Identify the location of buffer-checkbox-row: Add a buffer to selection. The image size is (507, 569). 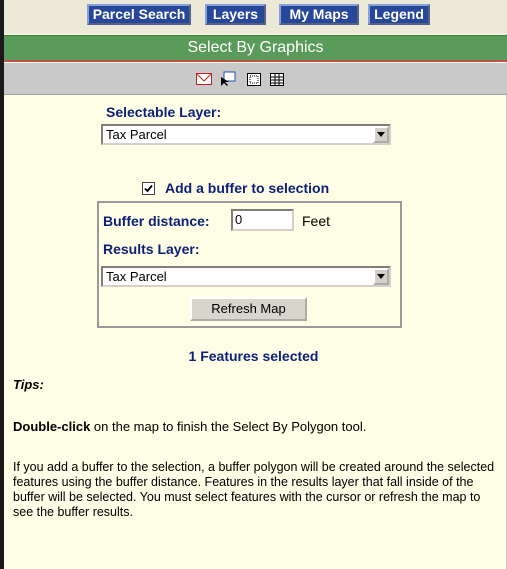
(235, 188).